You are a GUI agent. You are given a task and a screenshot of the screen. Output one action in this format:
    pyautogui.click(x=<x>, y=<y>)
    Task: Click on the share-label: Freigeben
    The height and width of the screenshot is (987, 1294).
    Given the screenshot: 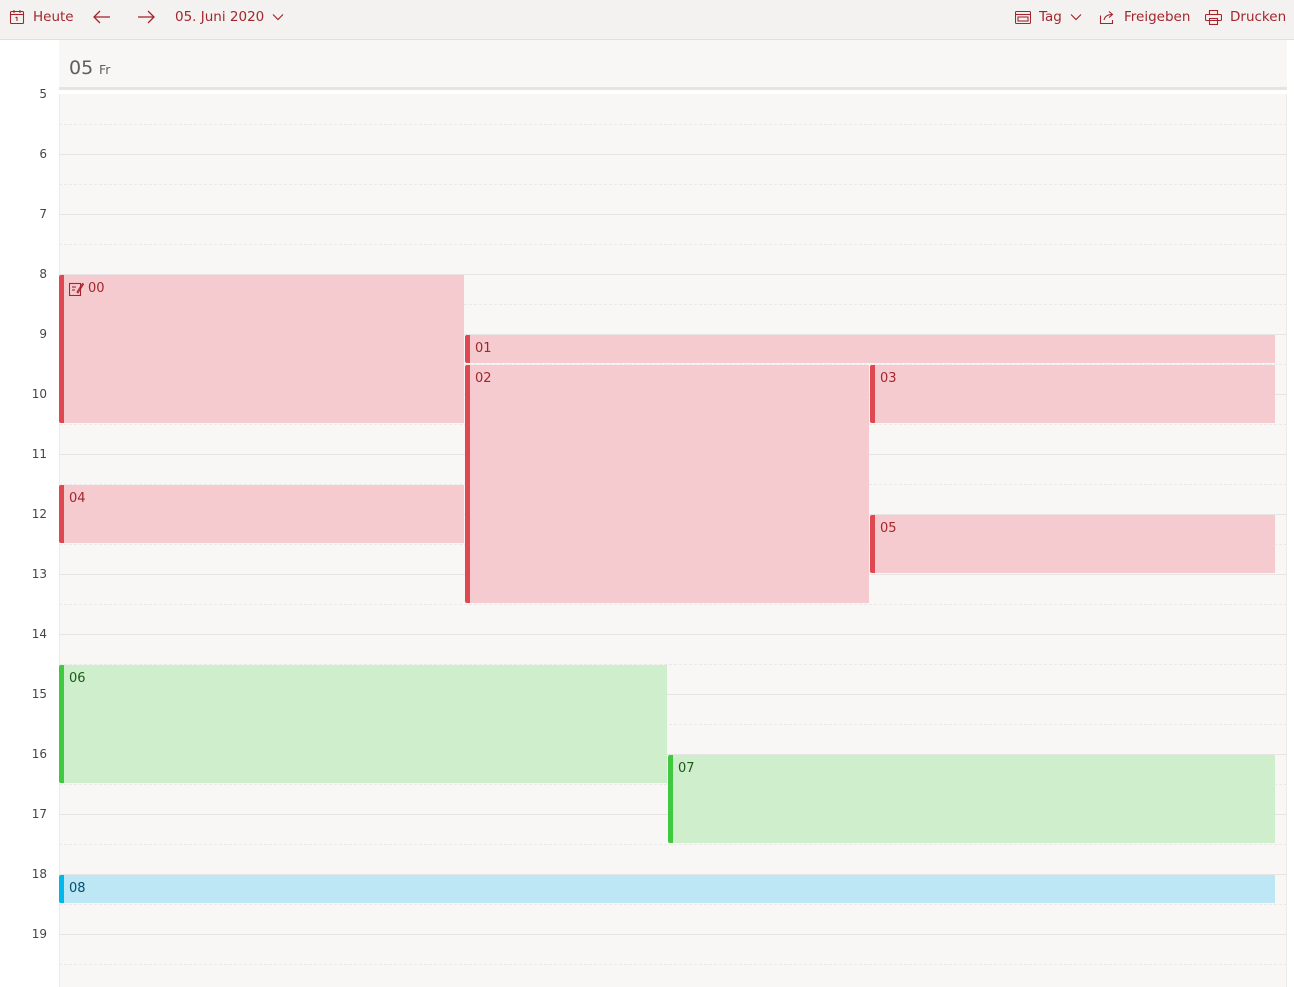 What is the action you would take?
    pyautogui.click(x=1157, y=17)
    